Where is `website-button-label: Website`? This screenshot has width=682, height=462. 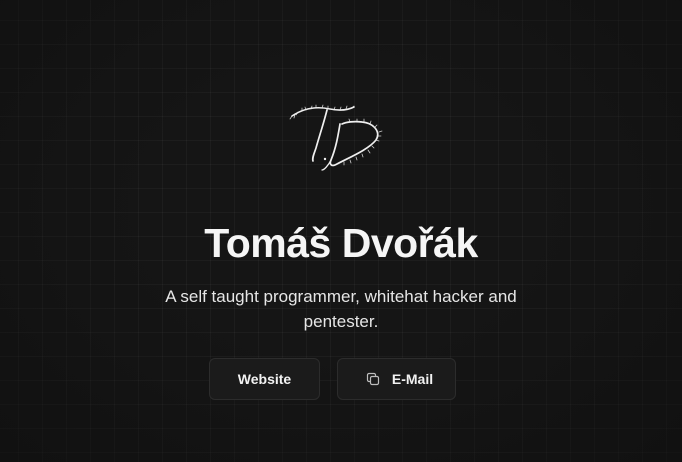
website-button-label: Website is located at coordinates (264, 379).